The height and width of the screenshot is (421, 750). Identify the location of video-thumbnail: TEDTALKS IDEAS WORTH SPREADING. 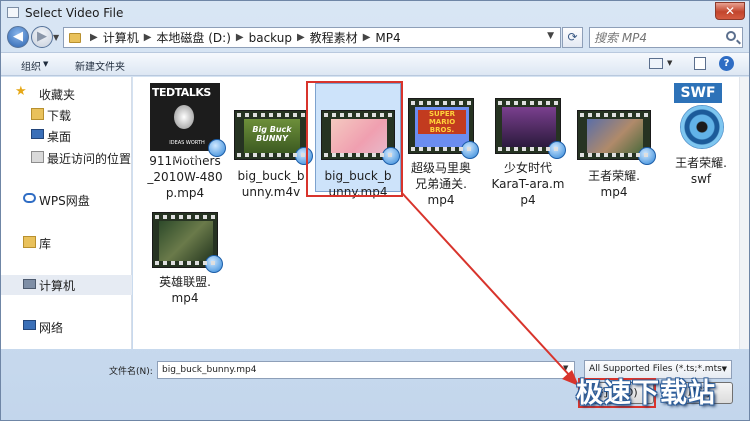
(188, 122).